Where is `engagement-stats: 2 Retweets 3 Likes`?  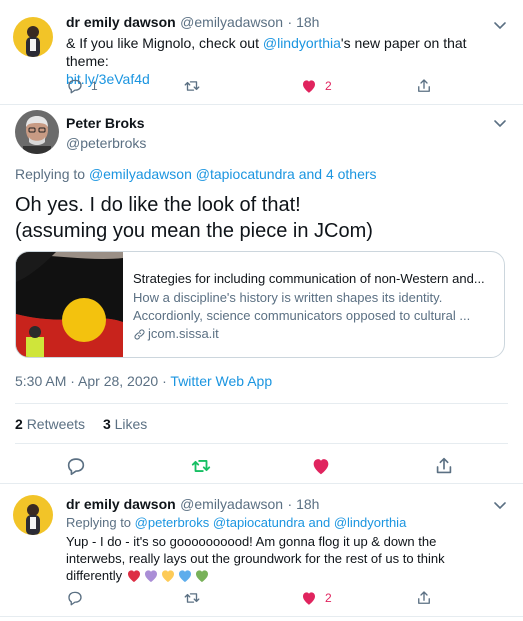
engagement-stats: 2 Retweets 3 Likes is located at coordinates (81, 424).